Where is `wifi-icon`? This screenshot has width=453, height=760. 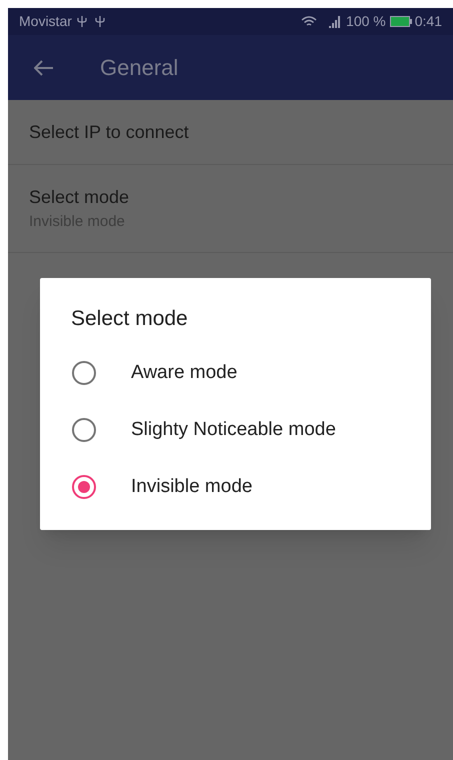 wifi-icon is located at coordinates (309, 22).